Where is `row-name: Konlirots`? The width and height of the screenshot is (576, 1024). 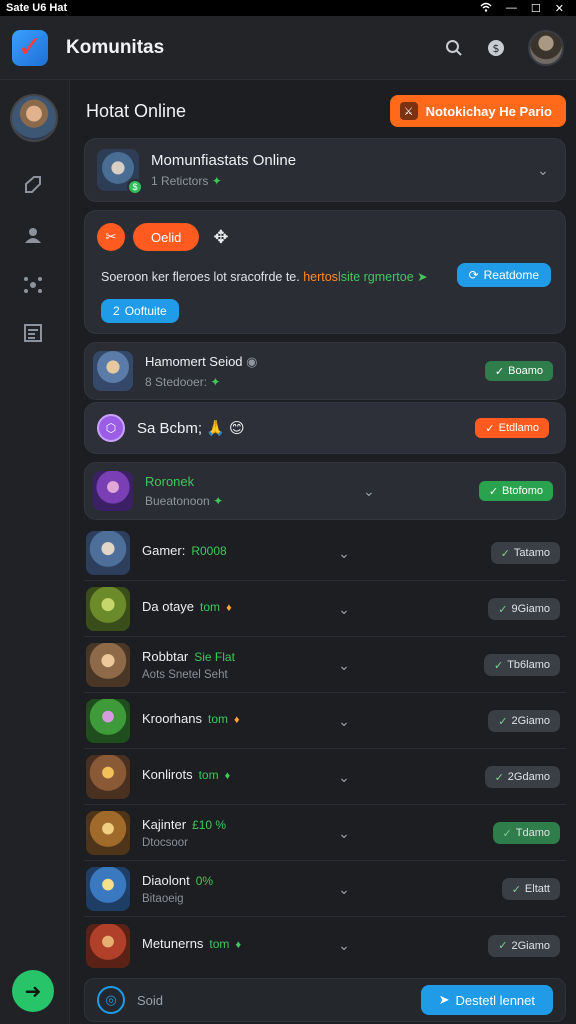 row-name: Konlirots is located at coordinates (167, 774).